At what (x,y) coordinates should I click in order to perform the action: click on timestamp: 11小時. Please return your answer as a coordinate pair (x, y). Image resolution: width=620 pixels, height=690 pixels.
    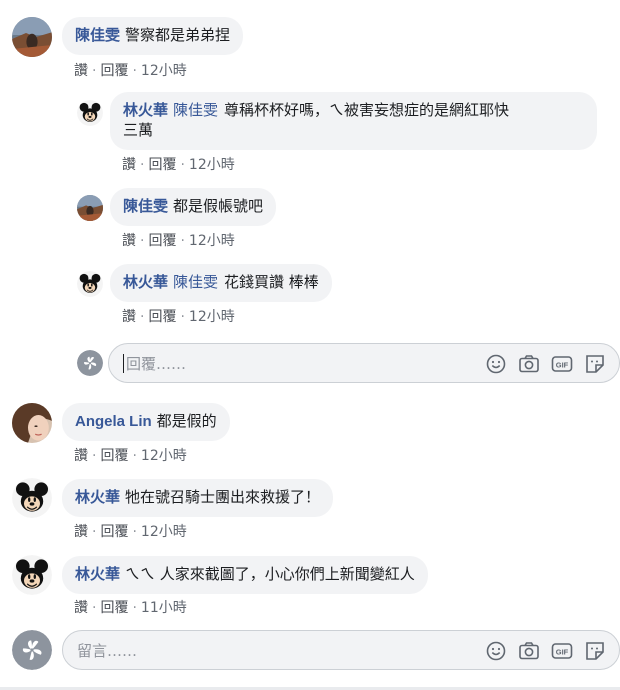
    Looking at the image, I should click on (164, 608).